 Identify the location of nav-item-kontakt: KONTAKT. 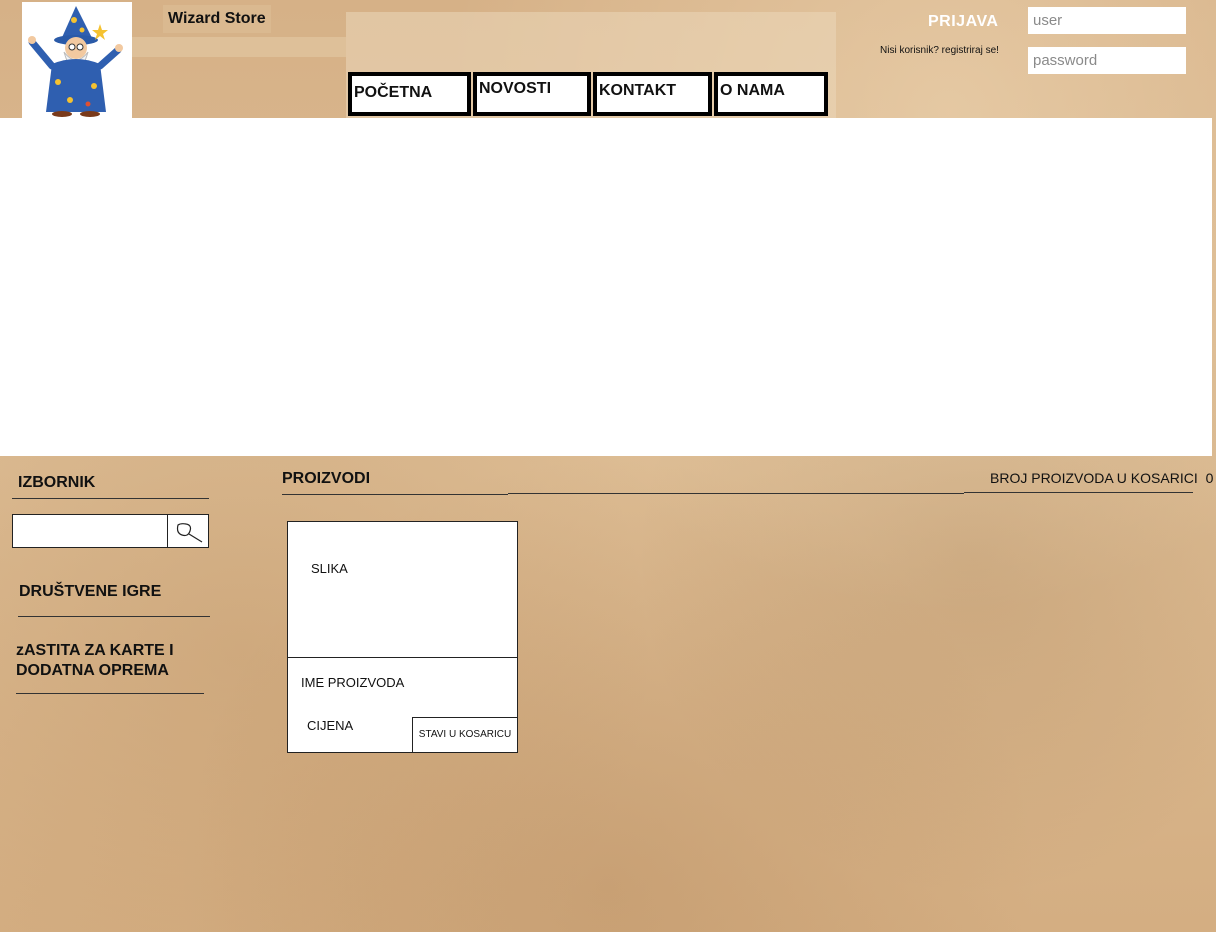
(652, 94).